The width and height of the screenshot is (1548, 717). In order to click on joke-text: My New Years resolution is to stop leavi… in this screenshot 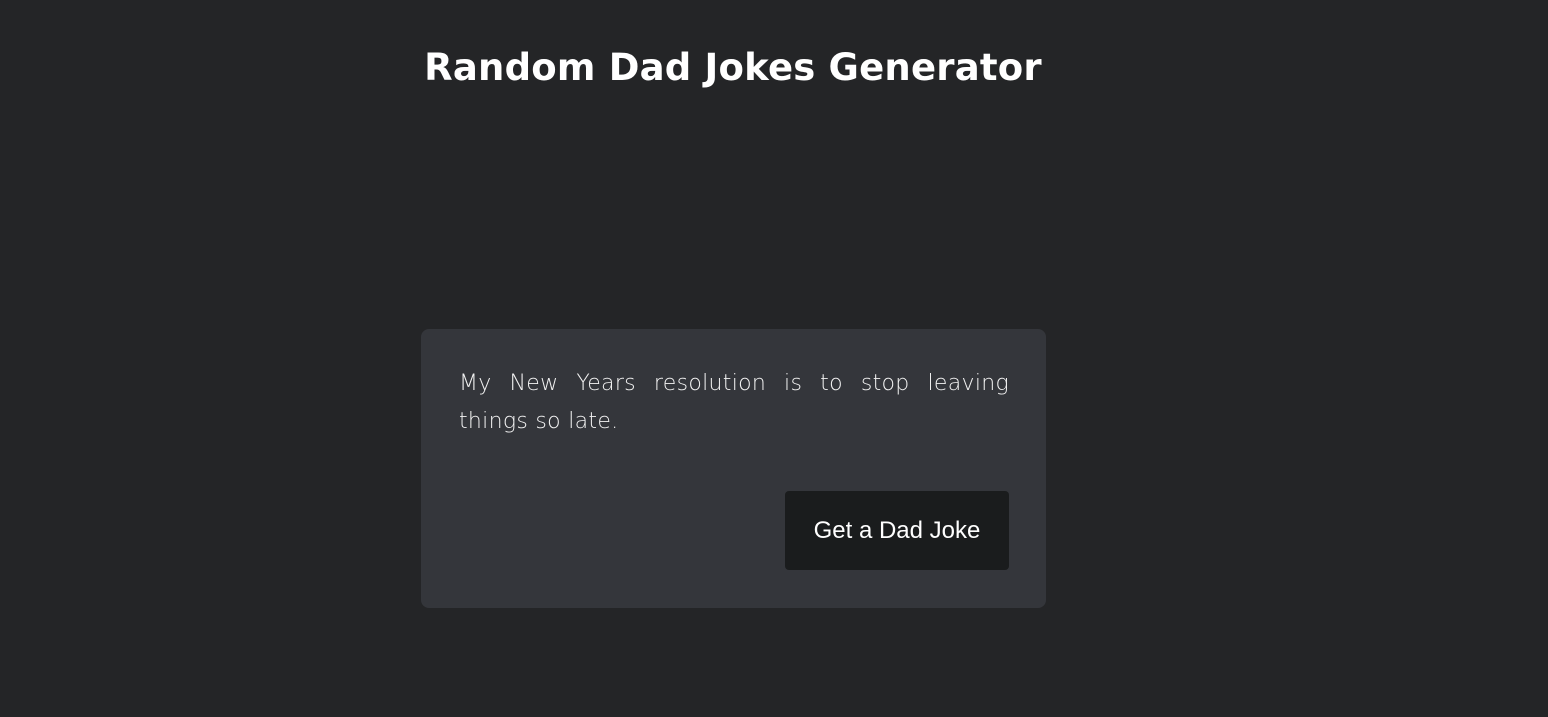, I will do `click(734, 402)`.